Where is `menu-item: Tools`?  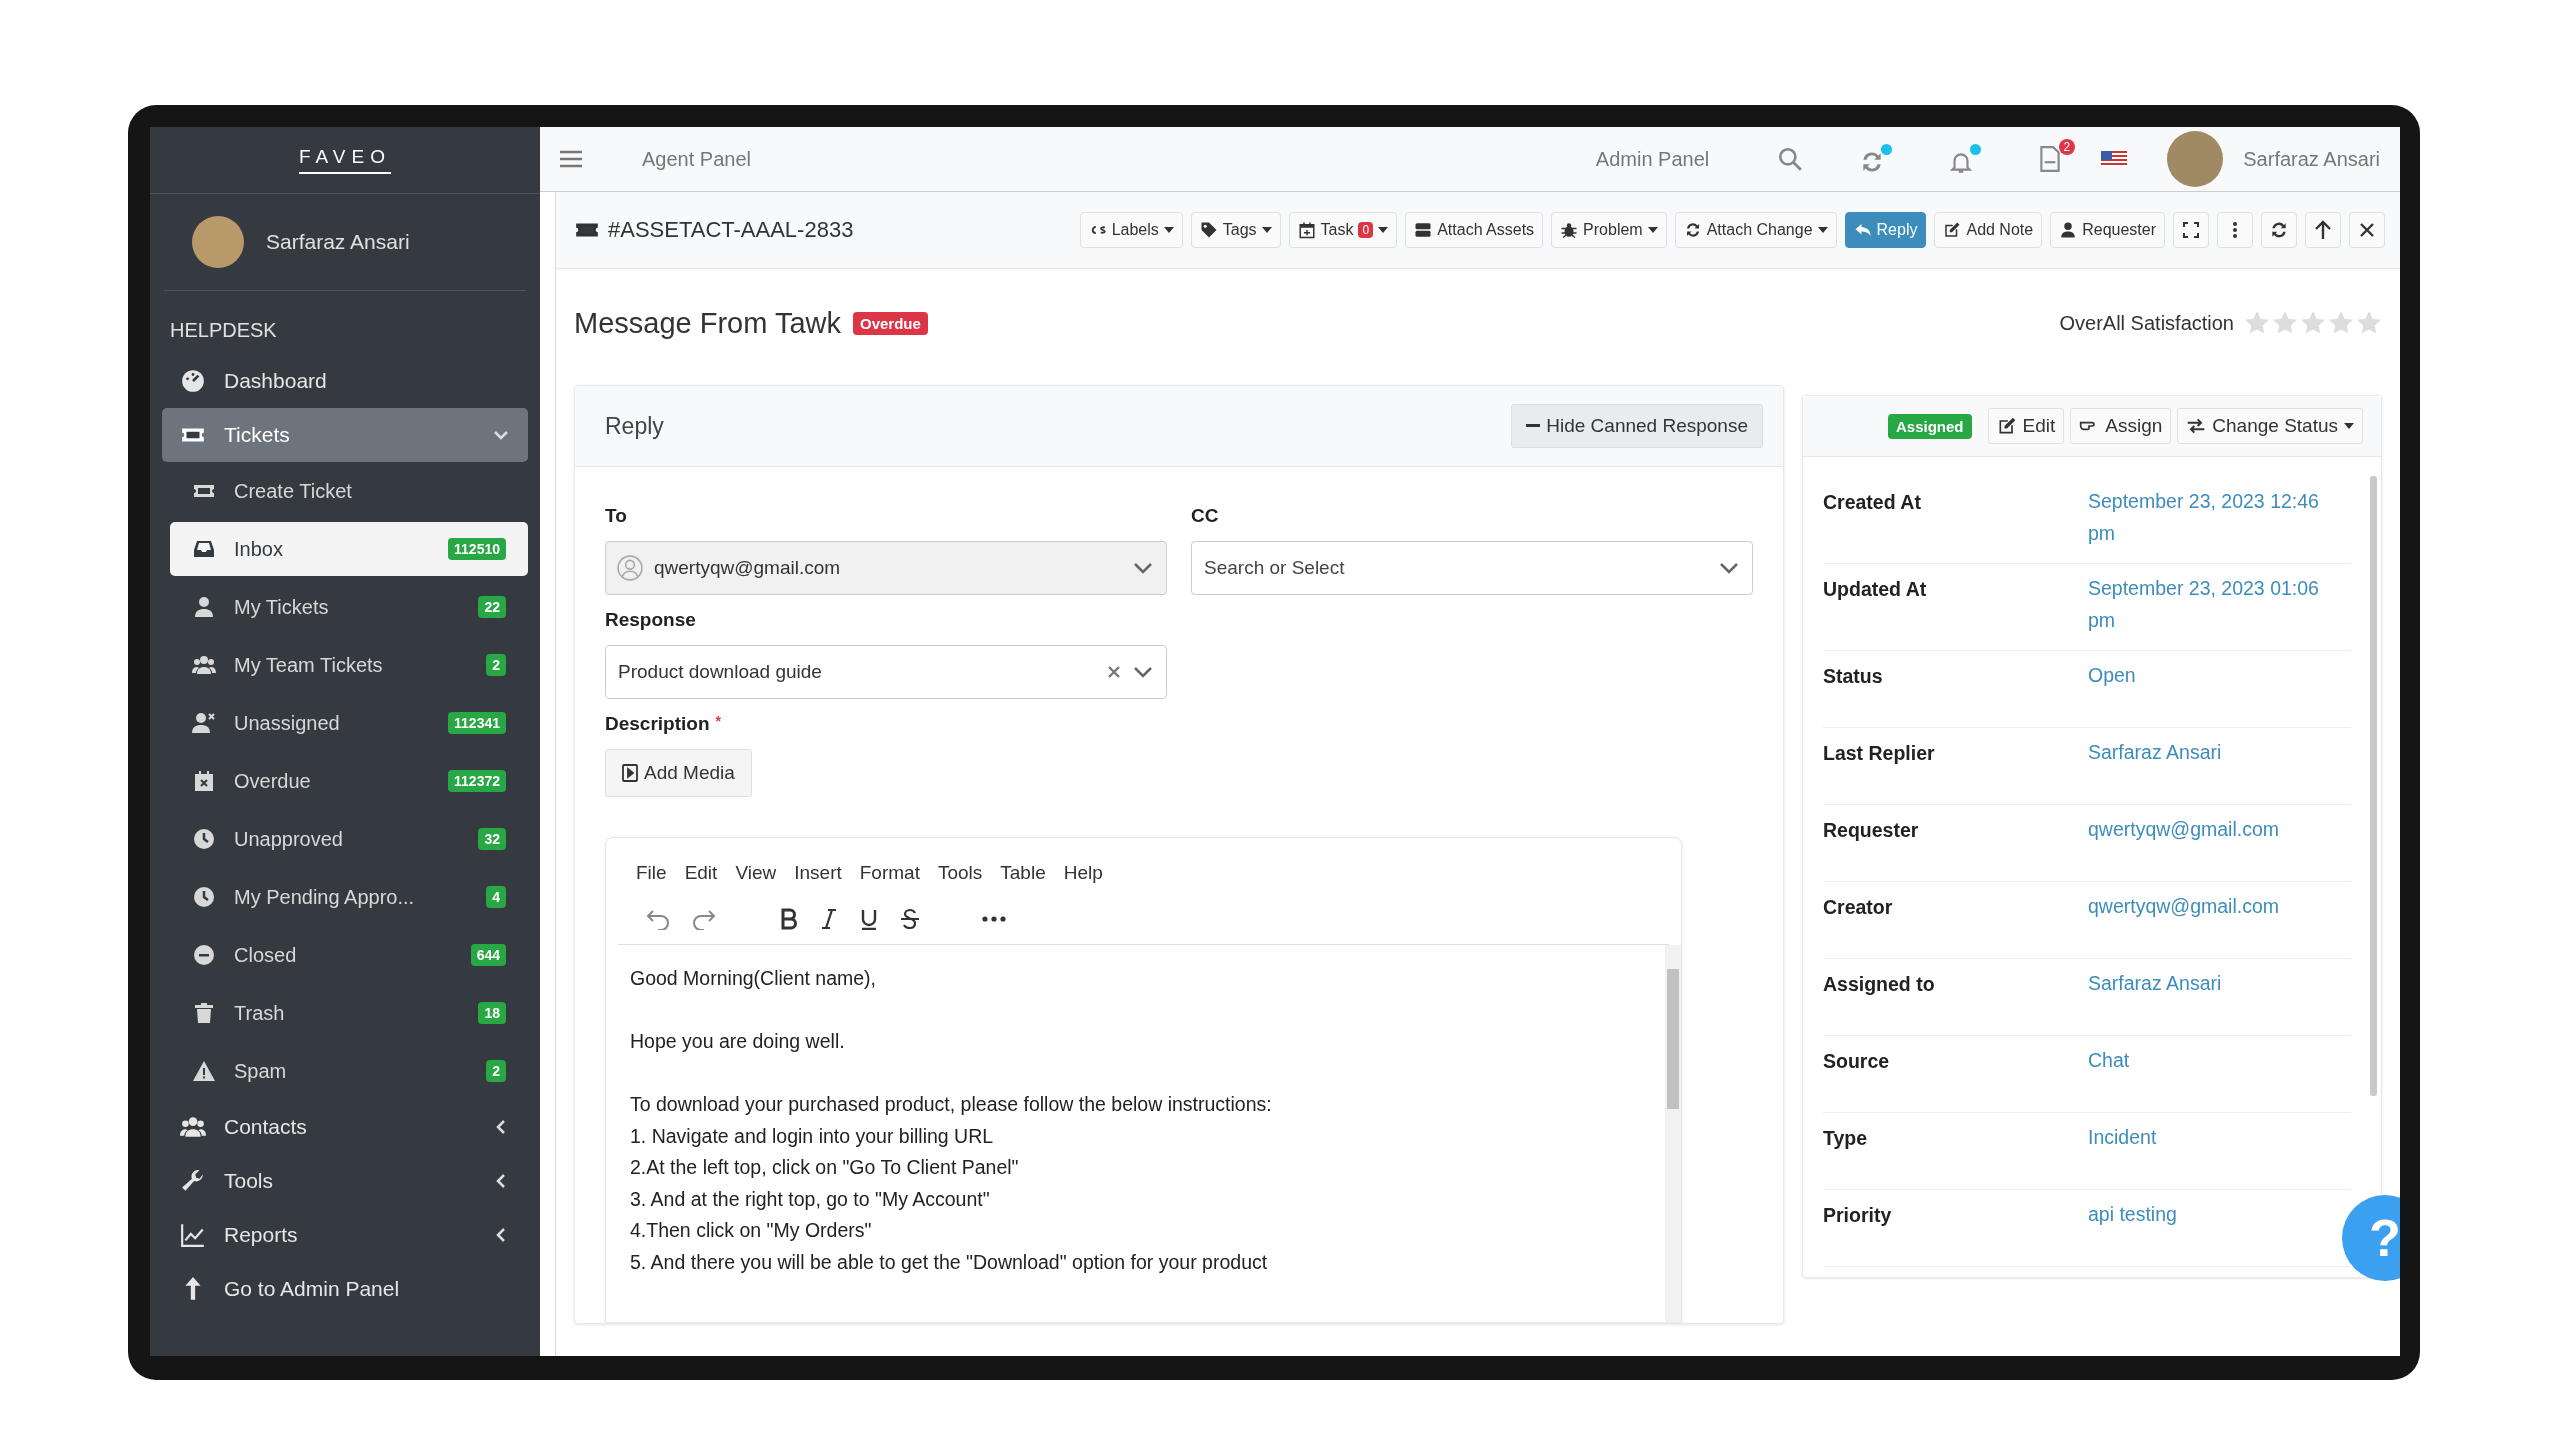 menu-item: Tools is located at coordinates (960, 873).